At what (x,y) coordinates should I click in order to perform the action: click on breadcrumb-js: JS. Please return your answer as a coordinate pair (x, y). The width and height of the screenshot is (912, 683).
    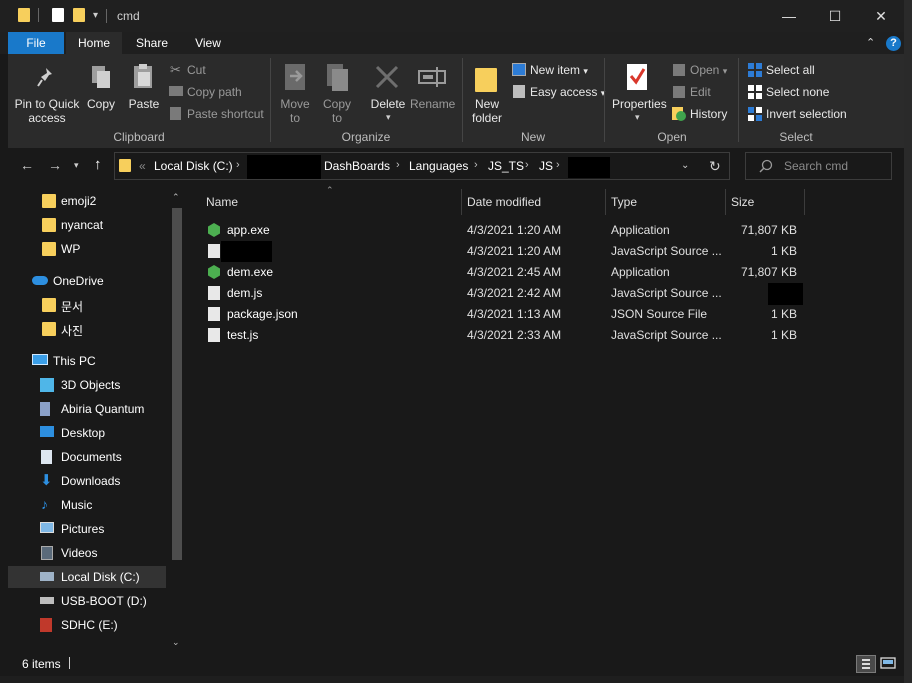
    Looking at the image, I should click on (546, 166).